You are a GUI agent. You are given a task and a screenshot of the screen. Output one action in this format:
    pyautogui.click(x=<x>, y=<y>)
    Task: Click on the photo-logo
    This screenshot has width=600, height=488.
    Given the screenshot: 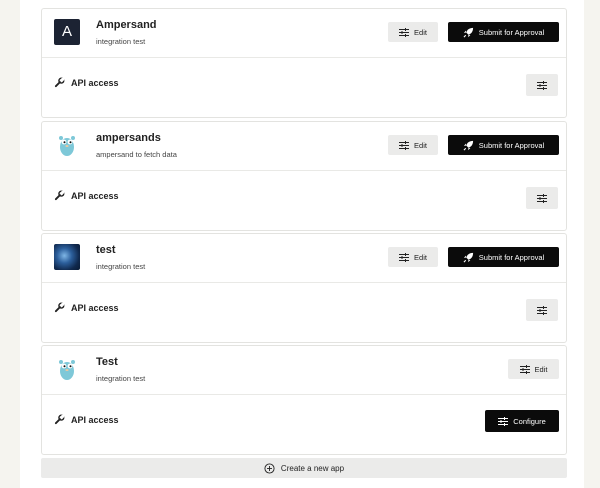 What is the action you would take?
    pyautogui.click(x=67, y=257)
    